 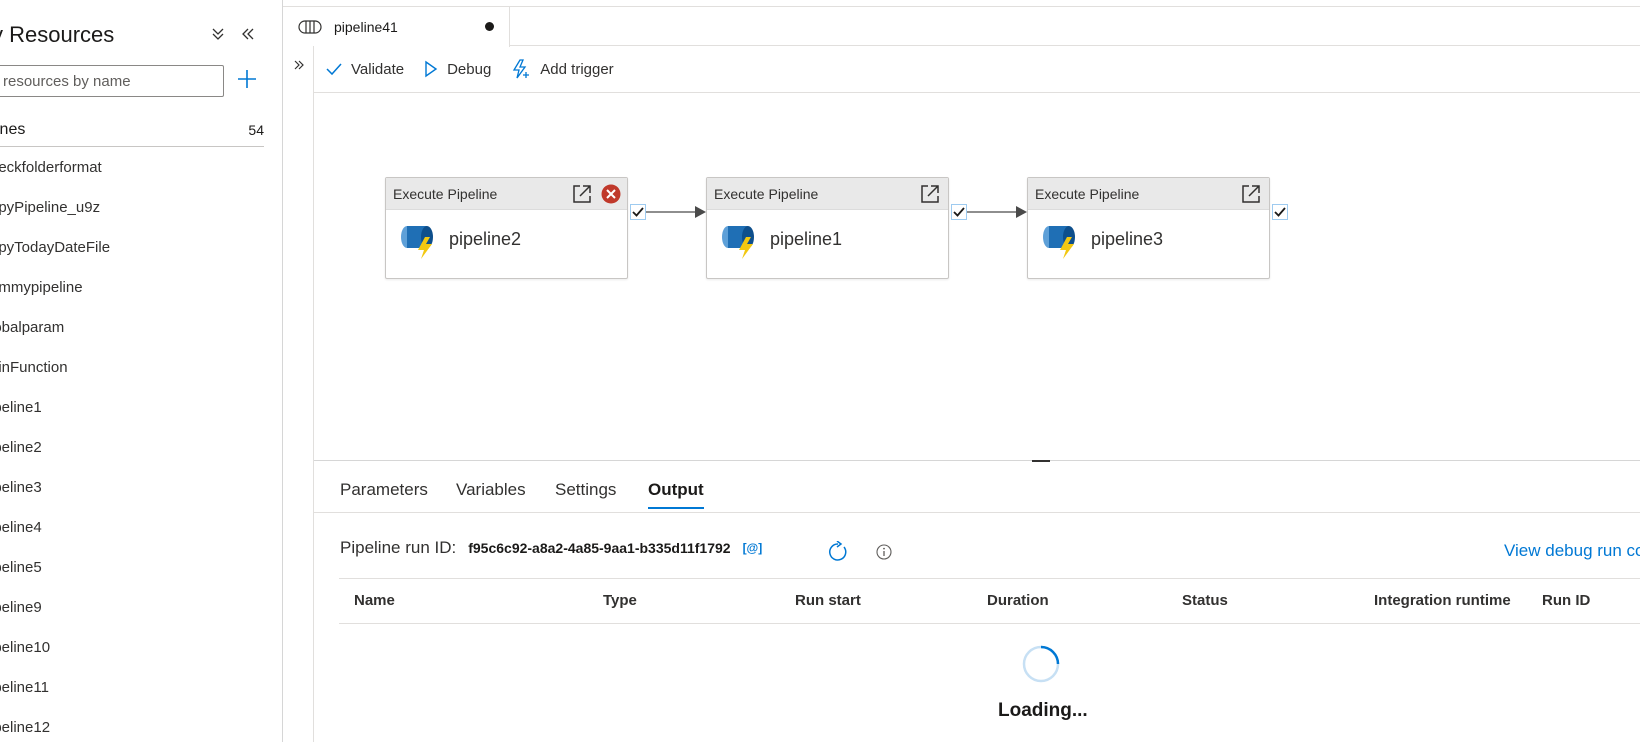 I want to click on column-header-duration: Duration, so click(x=1018, y=600).